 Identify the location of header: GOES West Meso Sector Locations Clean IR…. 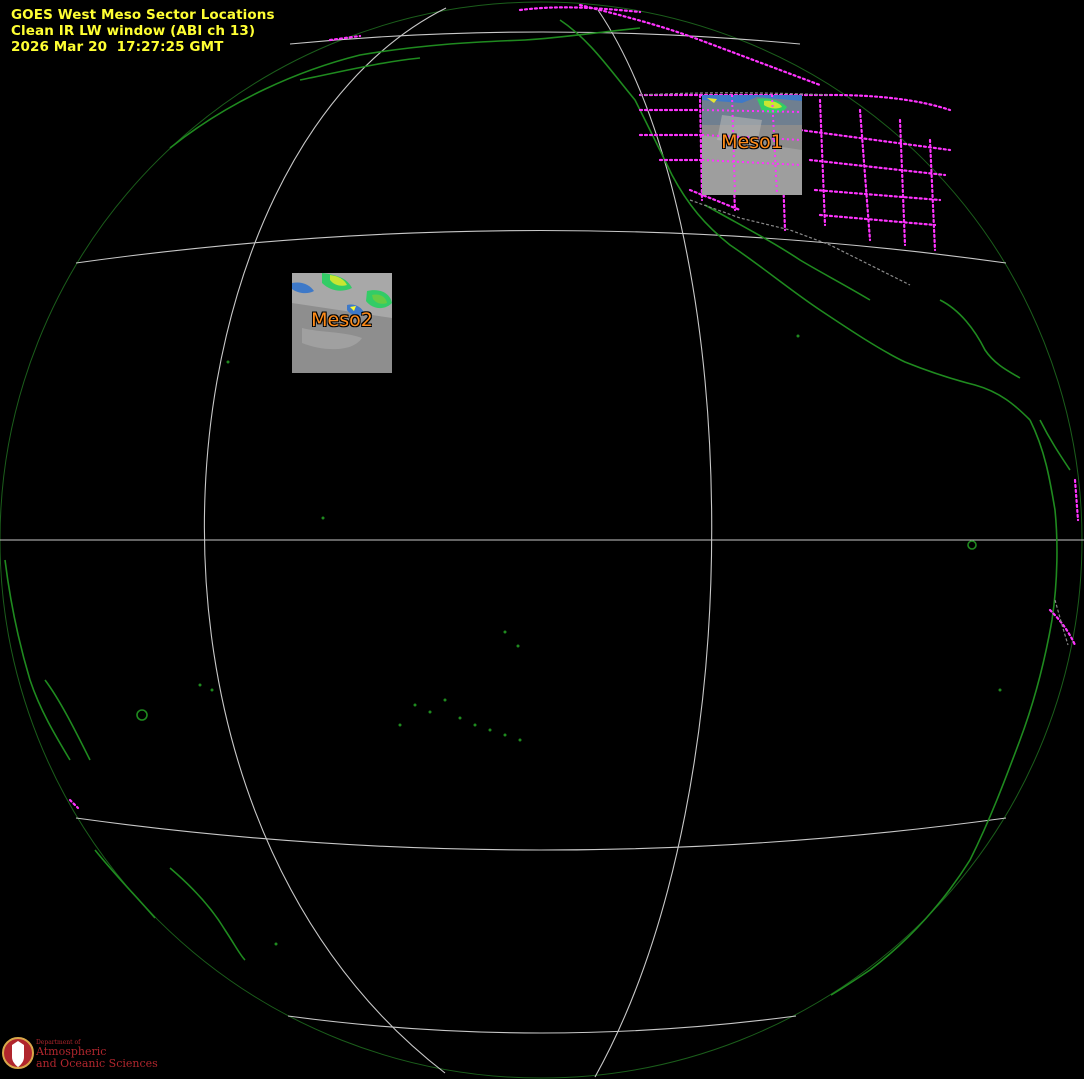
(143, 31).